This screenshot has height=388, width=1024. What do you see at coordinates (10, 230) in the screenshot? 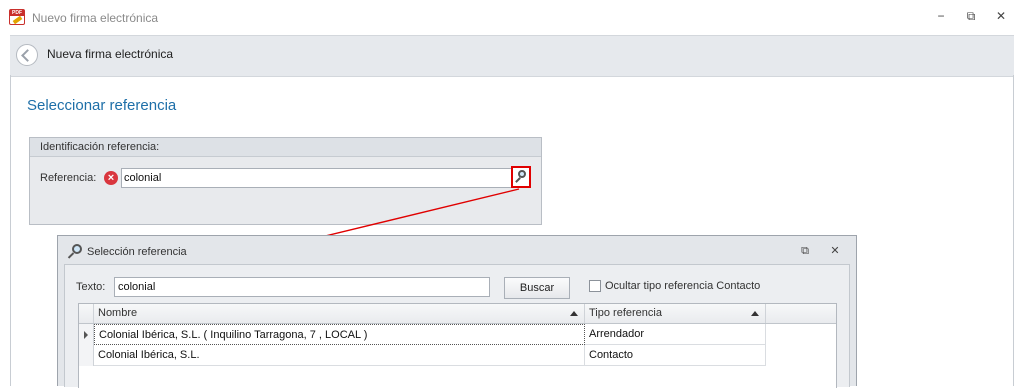
I see `content-left-border` at bounding box center [10, 230].